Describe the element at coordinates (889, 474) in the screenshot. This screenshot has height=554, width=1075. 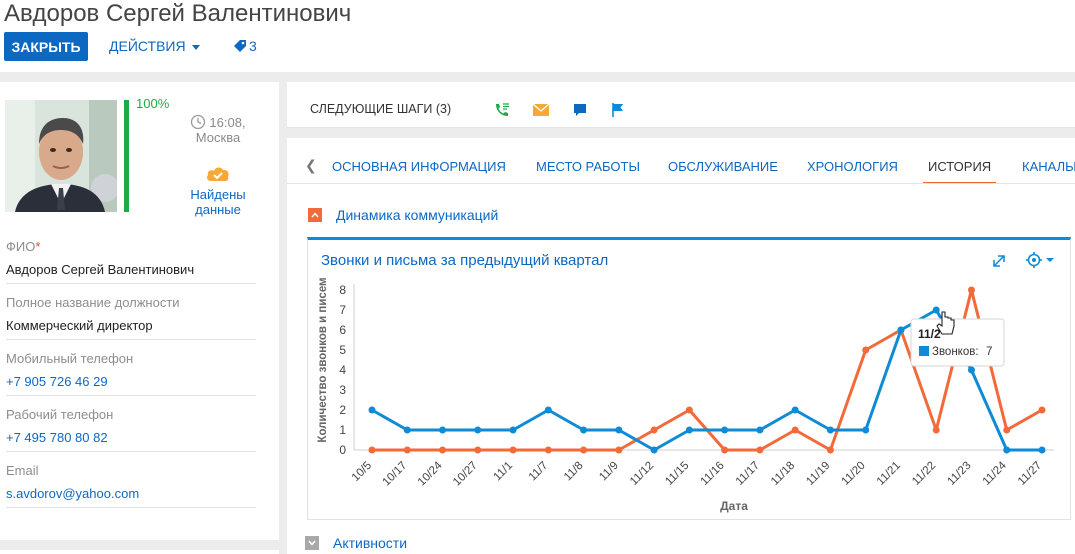
I see `x-tick-label: 11/21` at that location.